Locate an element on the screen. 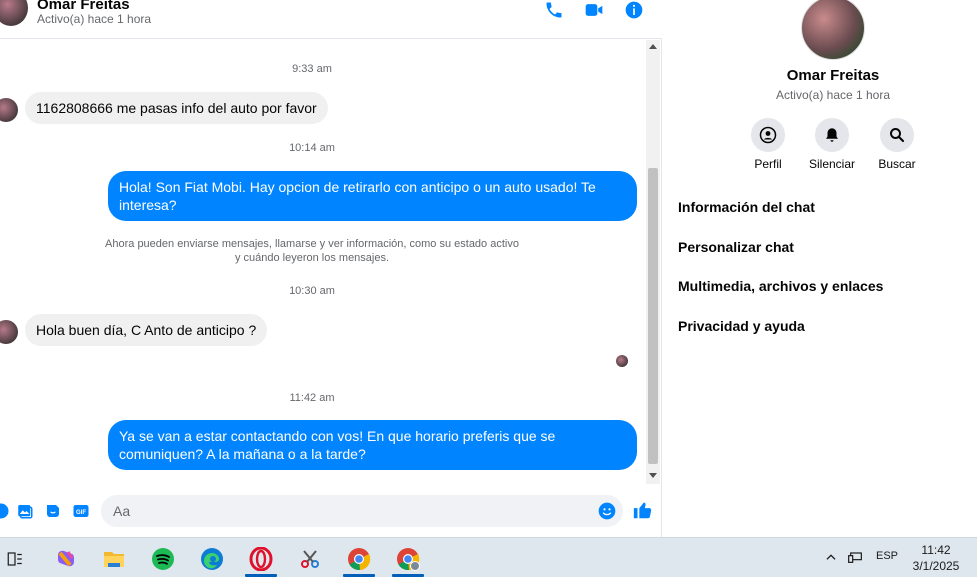  snipping-tool-button is located at coordinates (310, 559).